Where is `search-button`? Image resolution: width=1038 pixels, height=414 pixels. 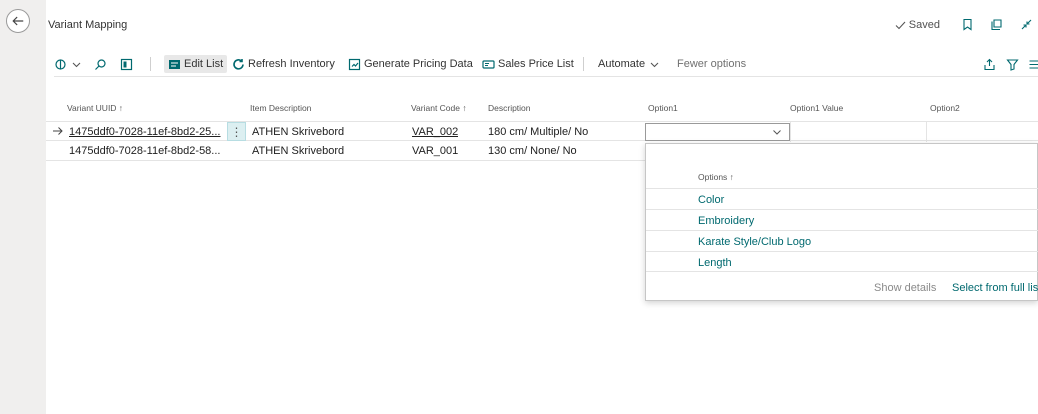
search-button is located at coordinates (100, 64).